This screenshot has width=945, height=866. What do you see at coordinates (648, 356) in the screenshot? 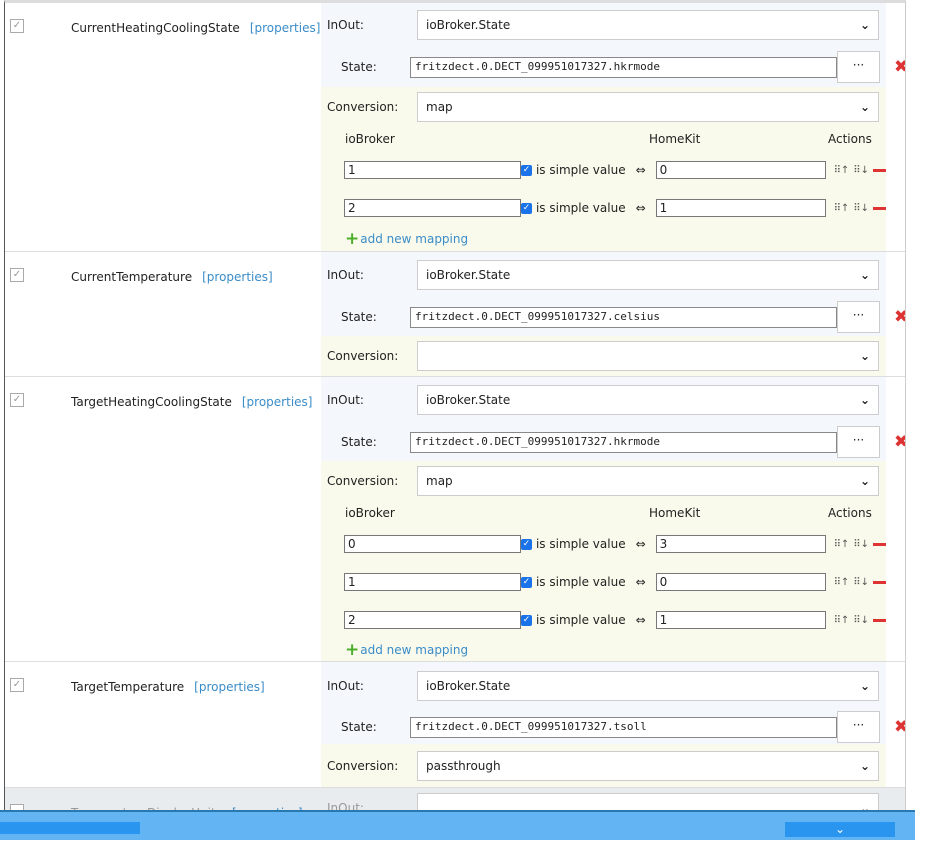
I see `conversion-select: ⌄` at bounding box center [648, 356].